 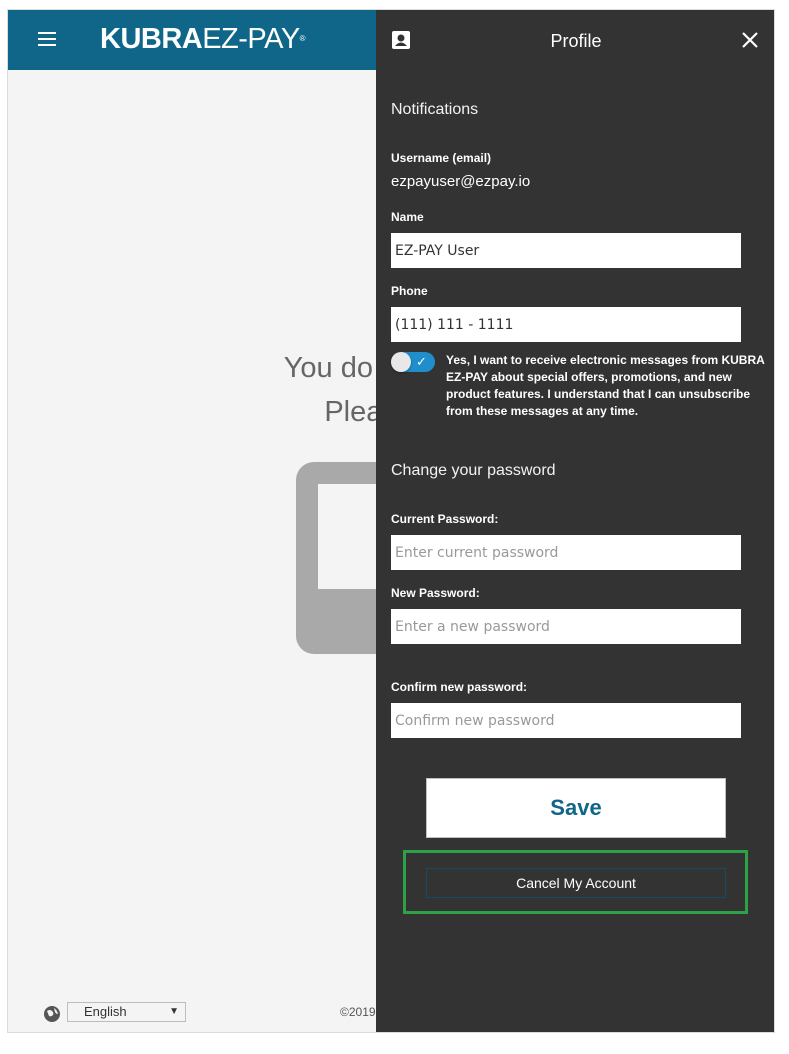 I want to click on cancel-account-button: Cancel My Account, so click(x=576, y=883).